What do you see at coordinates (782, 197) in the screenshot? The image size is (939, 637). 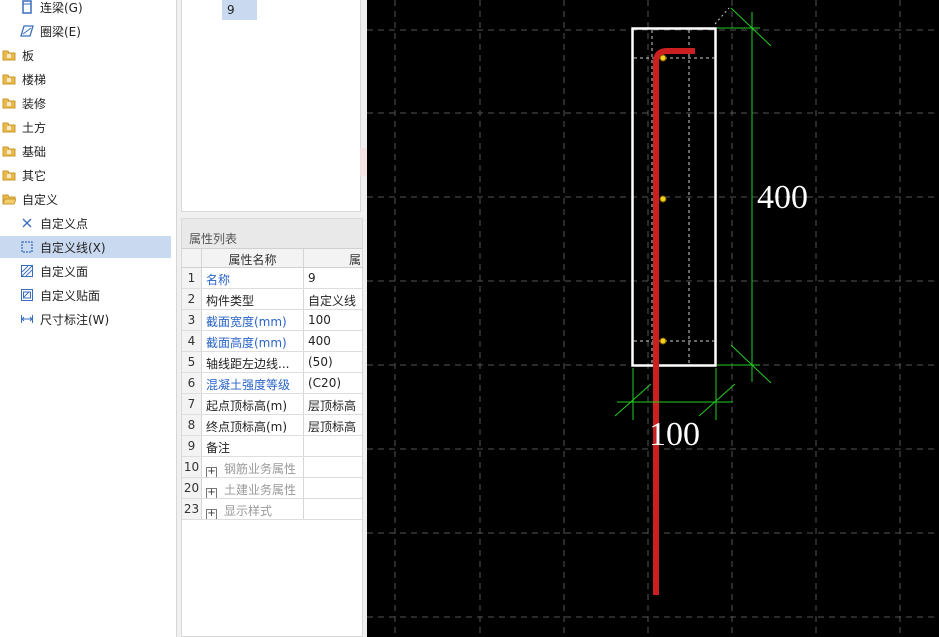 I see `height-dimension-label: 400` at bounding box center [782, 197].